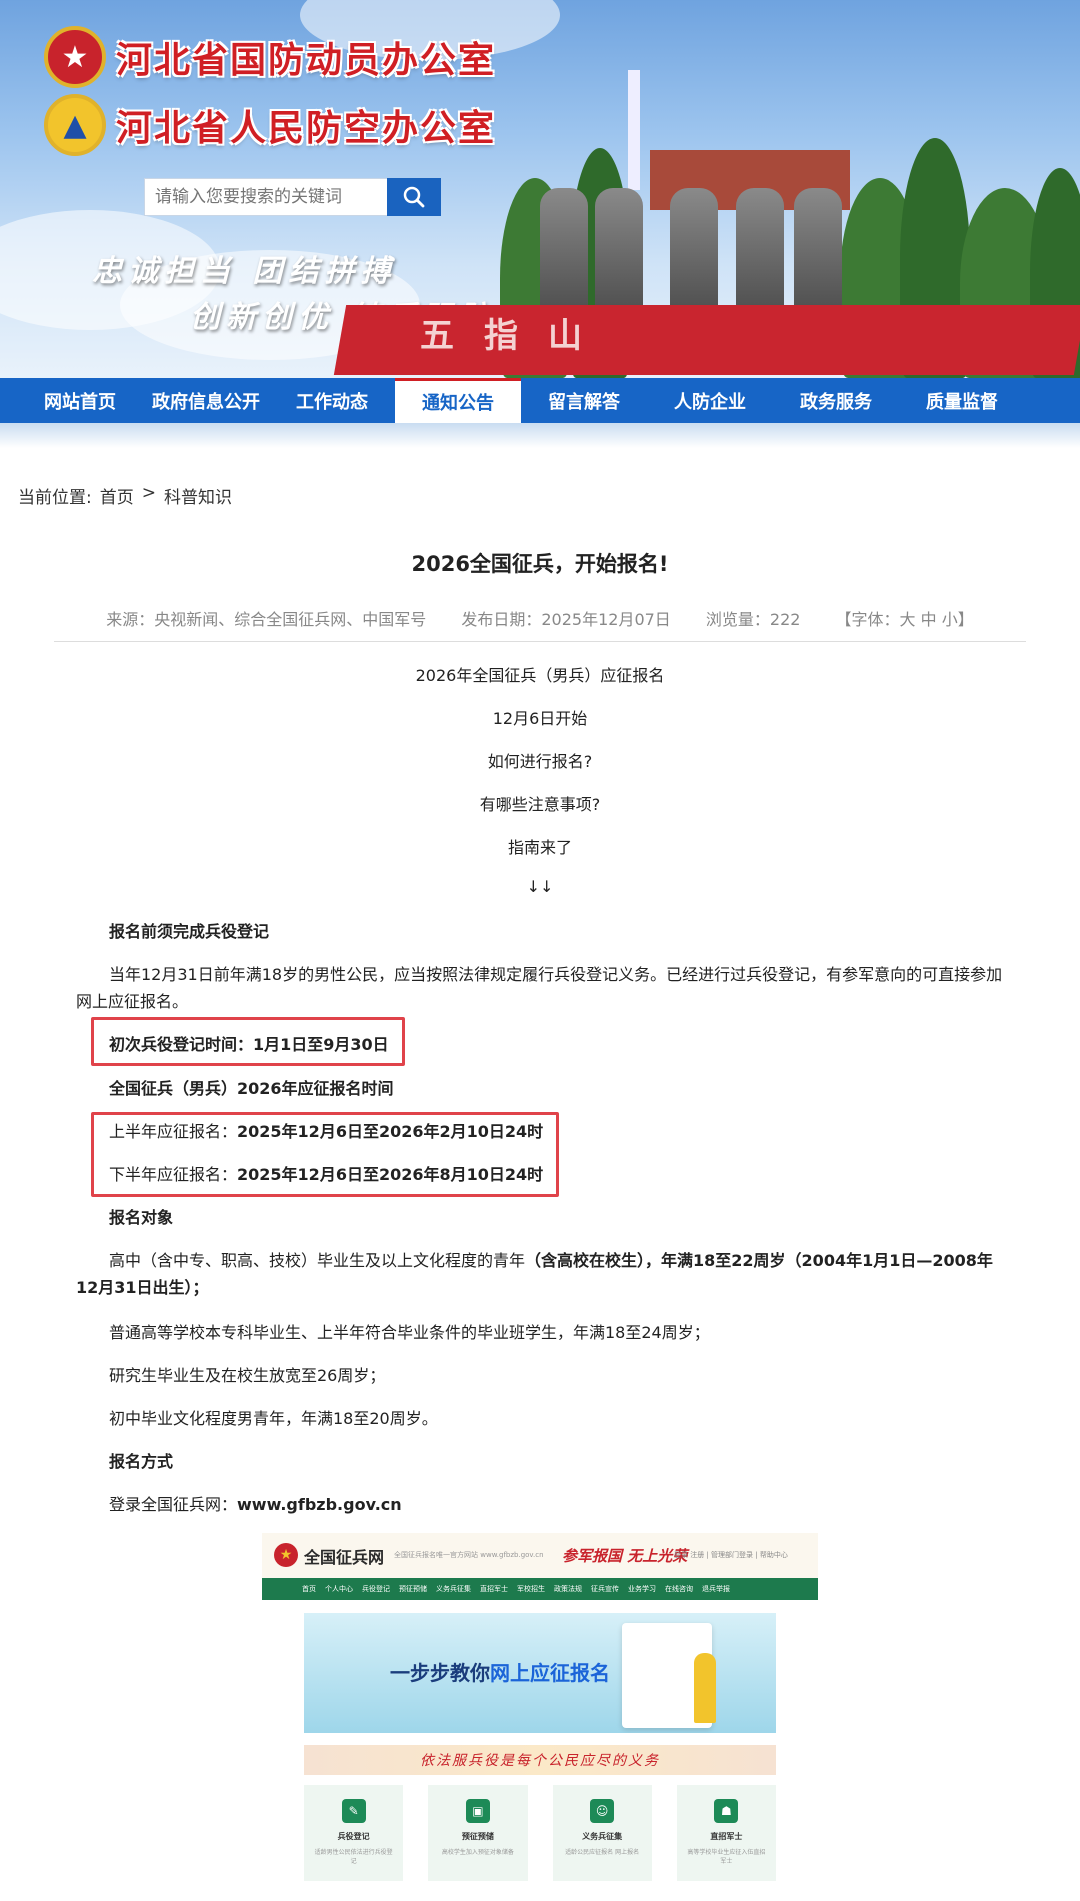 This screenshot has height=1901, width=1080. Describe the element at coordinates (265, 197) in the screenshot. I see `search-input` at that location.